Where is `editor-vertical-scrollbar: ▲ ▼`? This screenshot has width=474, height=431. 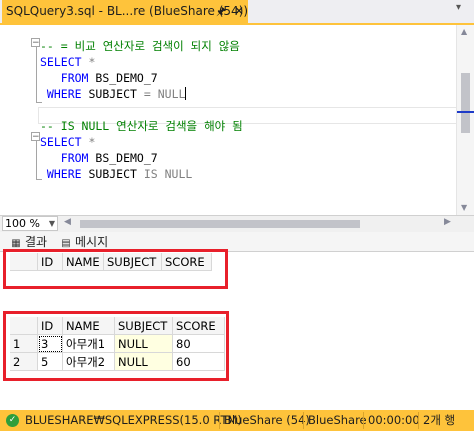 editor-vertical-scrollbar: ▲ ▼ is located at coordinates (465, 120).